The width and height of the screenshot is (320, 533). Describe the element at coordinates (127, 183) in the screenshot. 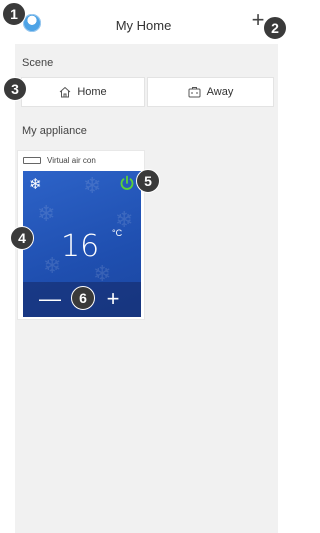

I see `power-icon` at that location.